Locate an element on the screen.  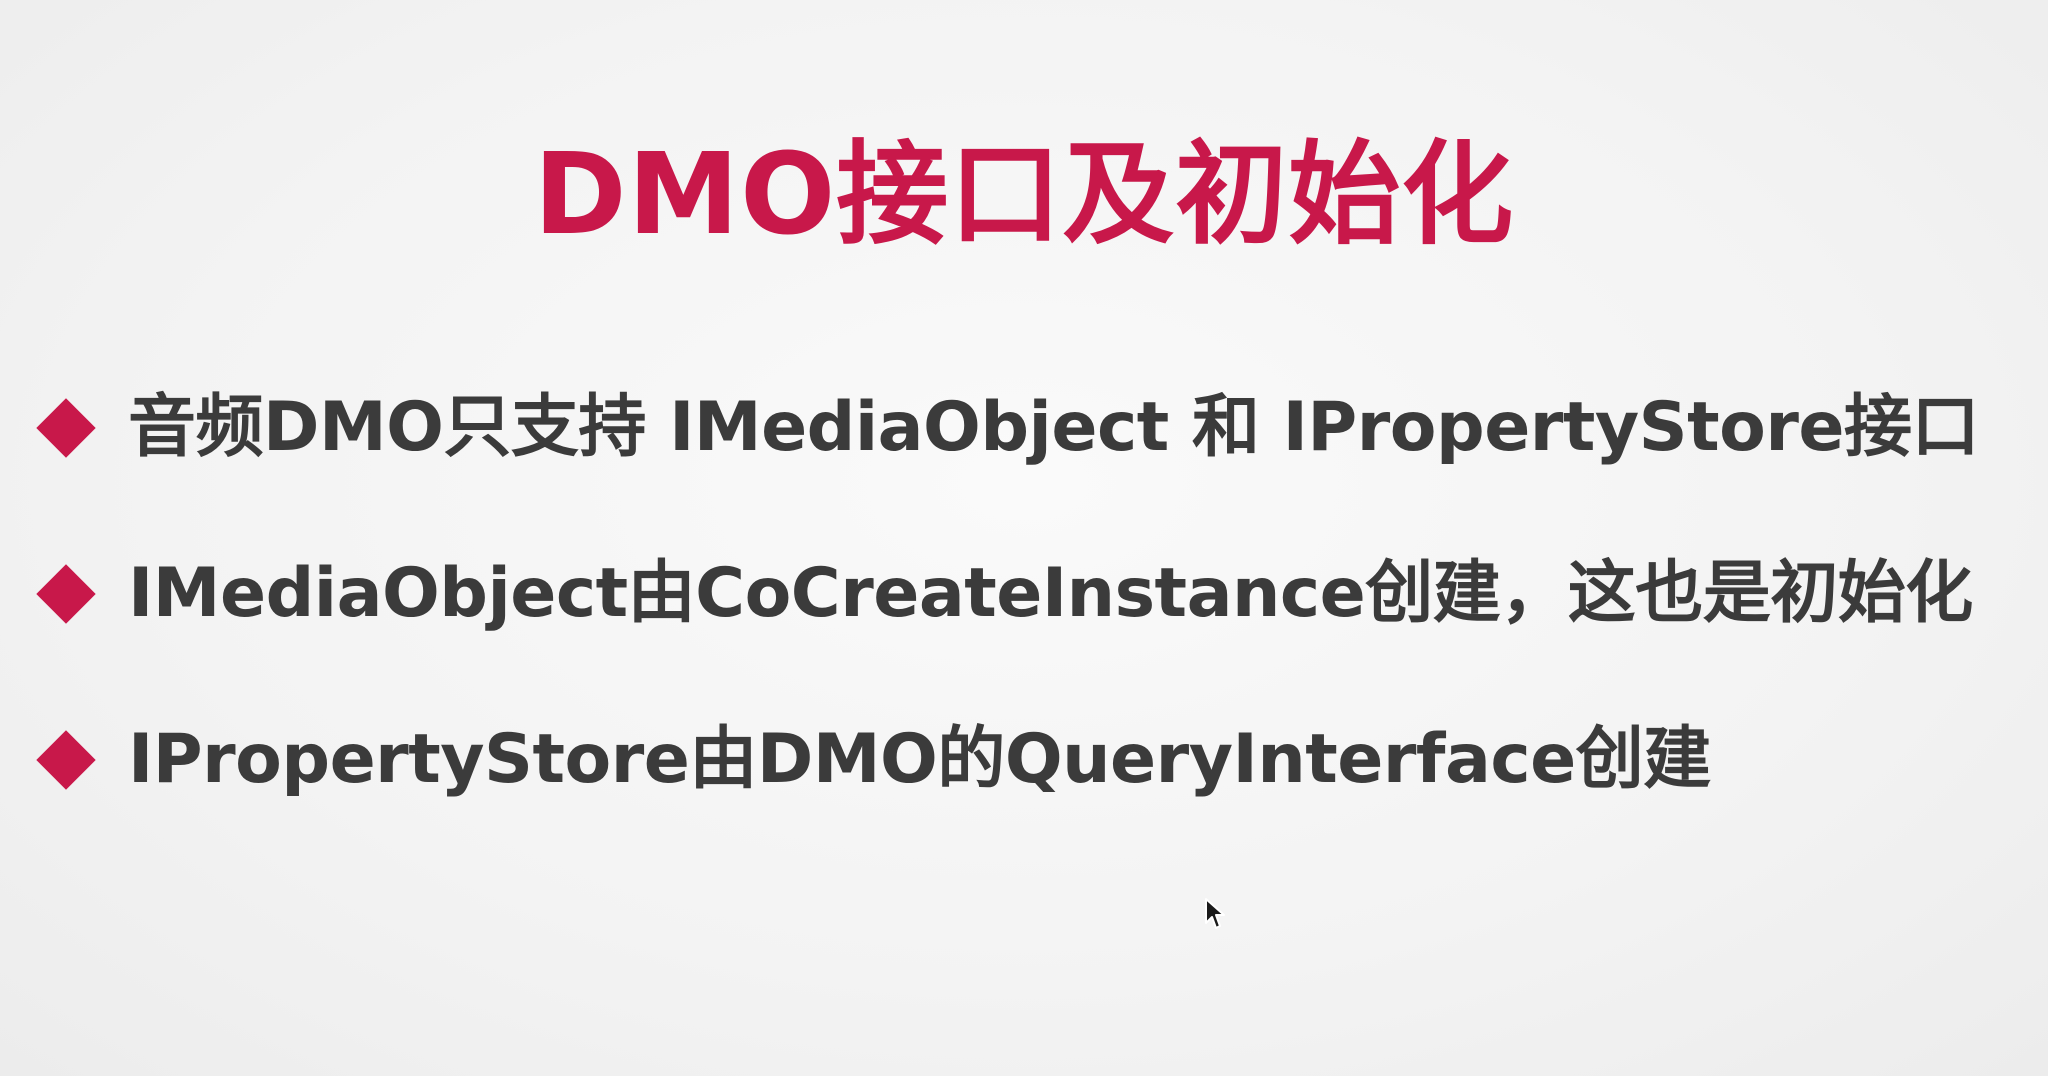
bullet-text: IMediaObject由CoCreateInstance创建，这也是初始化 is located at coordinates (1050, 593).